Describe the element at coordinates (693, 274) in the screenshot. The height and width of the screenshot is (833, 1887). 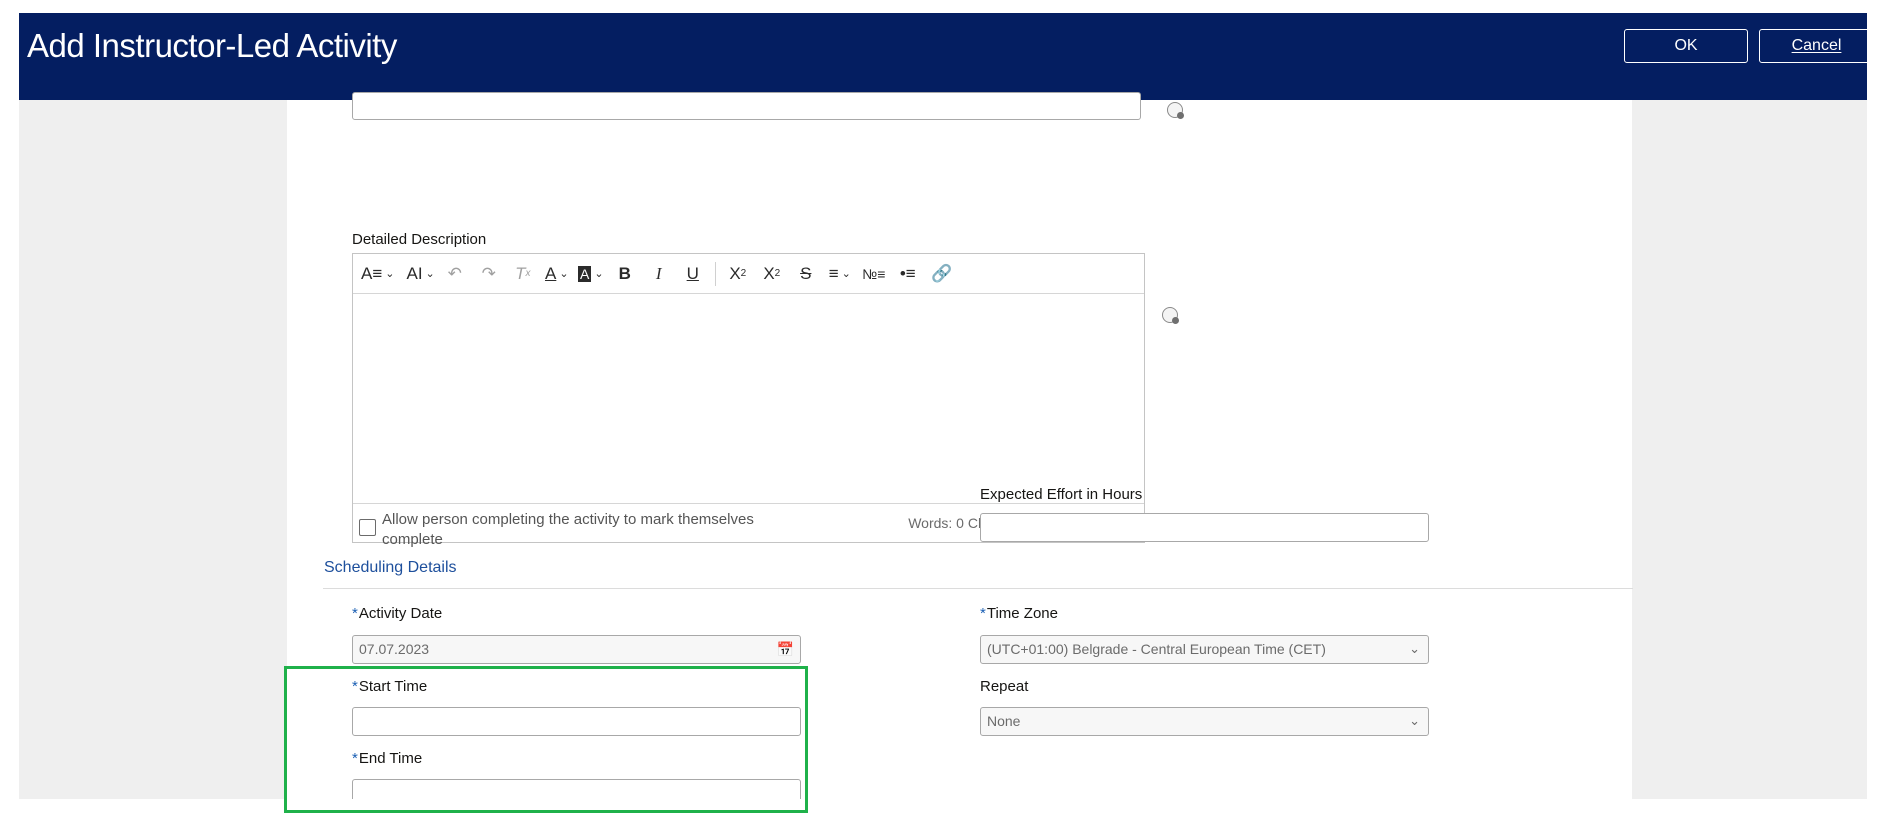
I see `underline-icon: U` at that location.